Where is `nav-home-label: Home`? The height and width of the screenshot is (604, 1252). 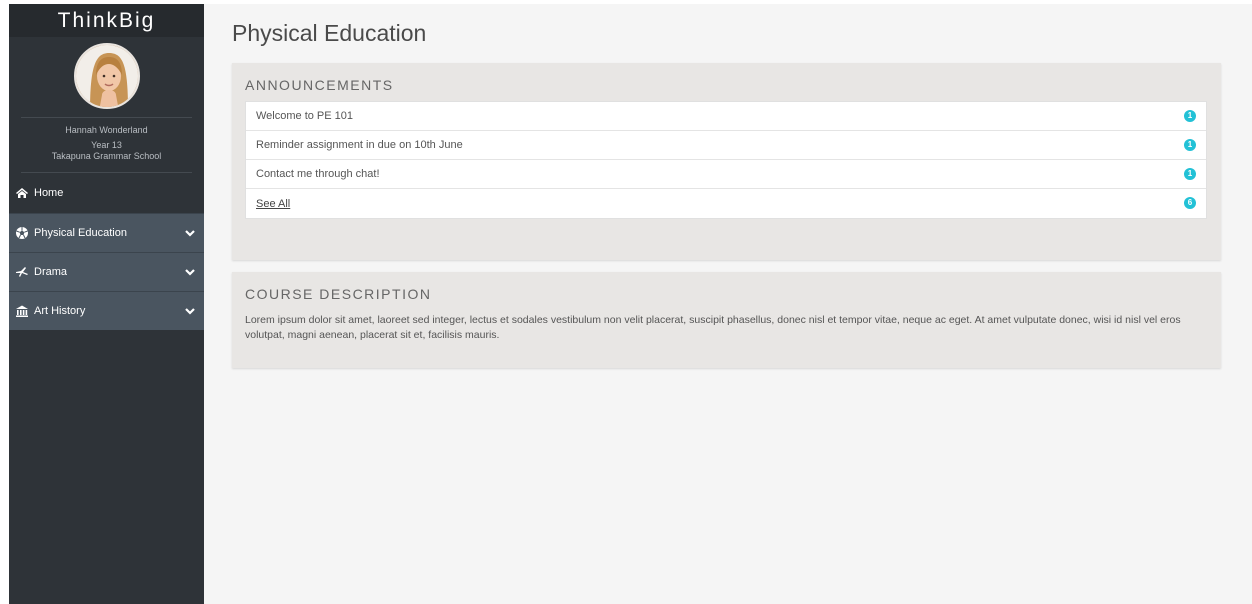 nav-home-label: Home is located at coordinates (49, 193).